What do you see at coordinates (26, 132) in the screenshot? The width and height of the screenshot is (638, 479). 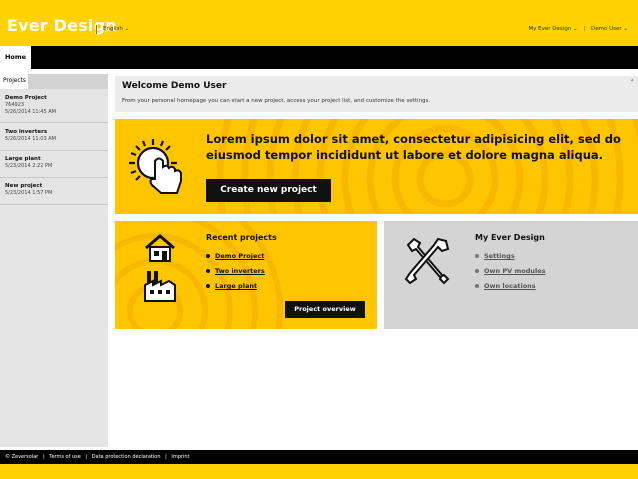 I see `project-name: Two inverters` at bounding box center [26, 132].